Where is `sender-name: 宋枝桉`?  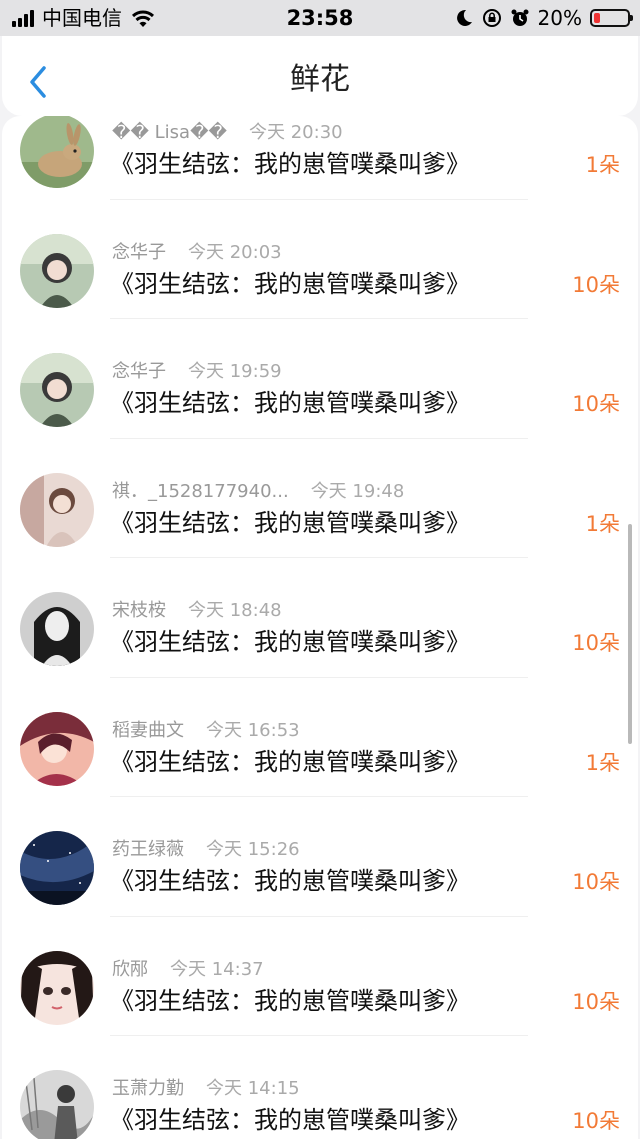
sender-name: 宋枝桉 is located at coordinates (139, 610).